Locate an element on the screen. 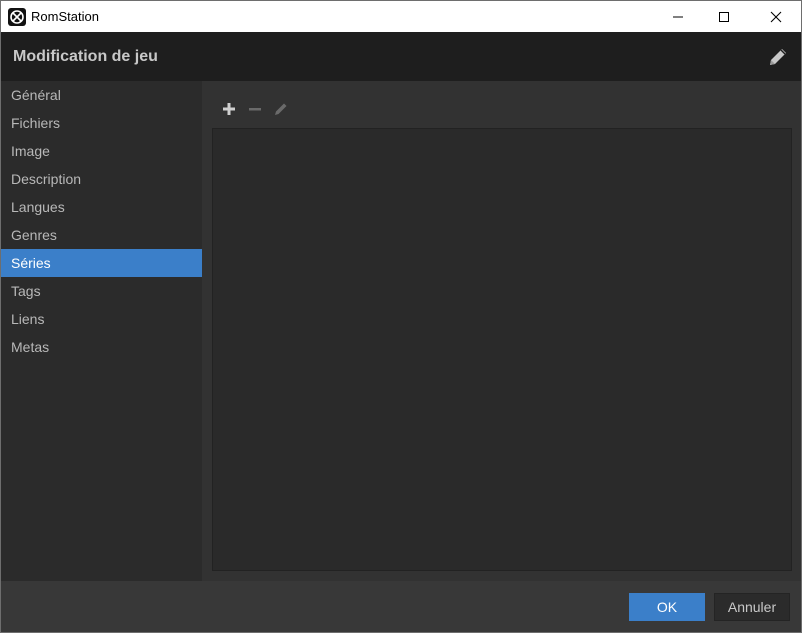 The width and height of the screenshot is (802, 633). close-button is located at coordinates (776, 16).